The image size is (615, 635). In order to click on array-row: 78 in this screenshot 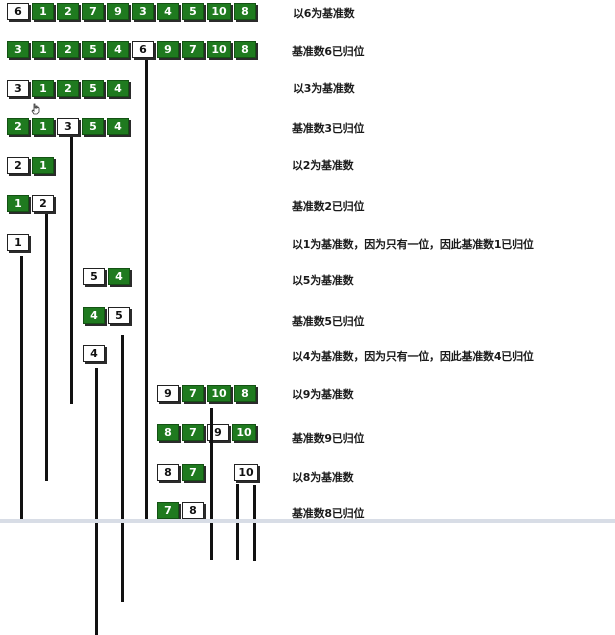, I will do `click(182, 510)`.